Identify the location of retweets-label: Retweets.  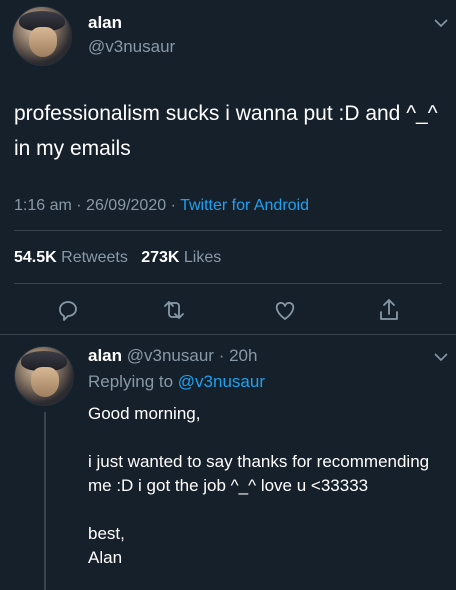
(94, 257).